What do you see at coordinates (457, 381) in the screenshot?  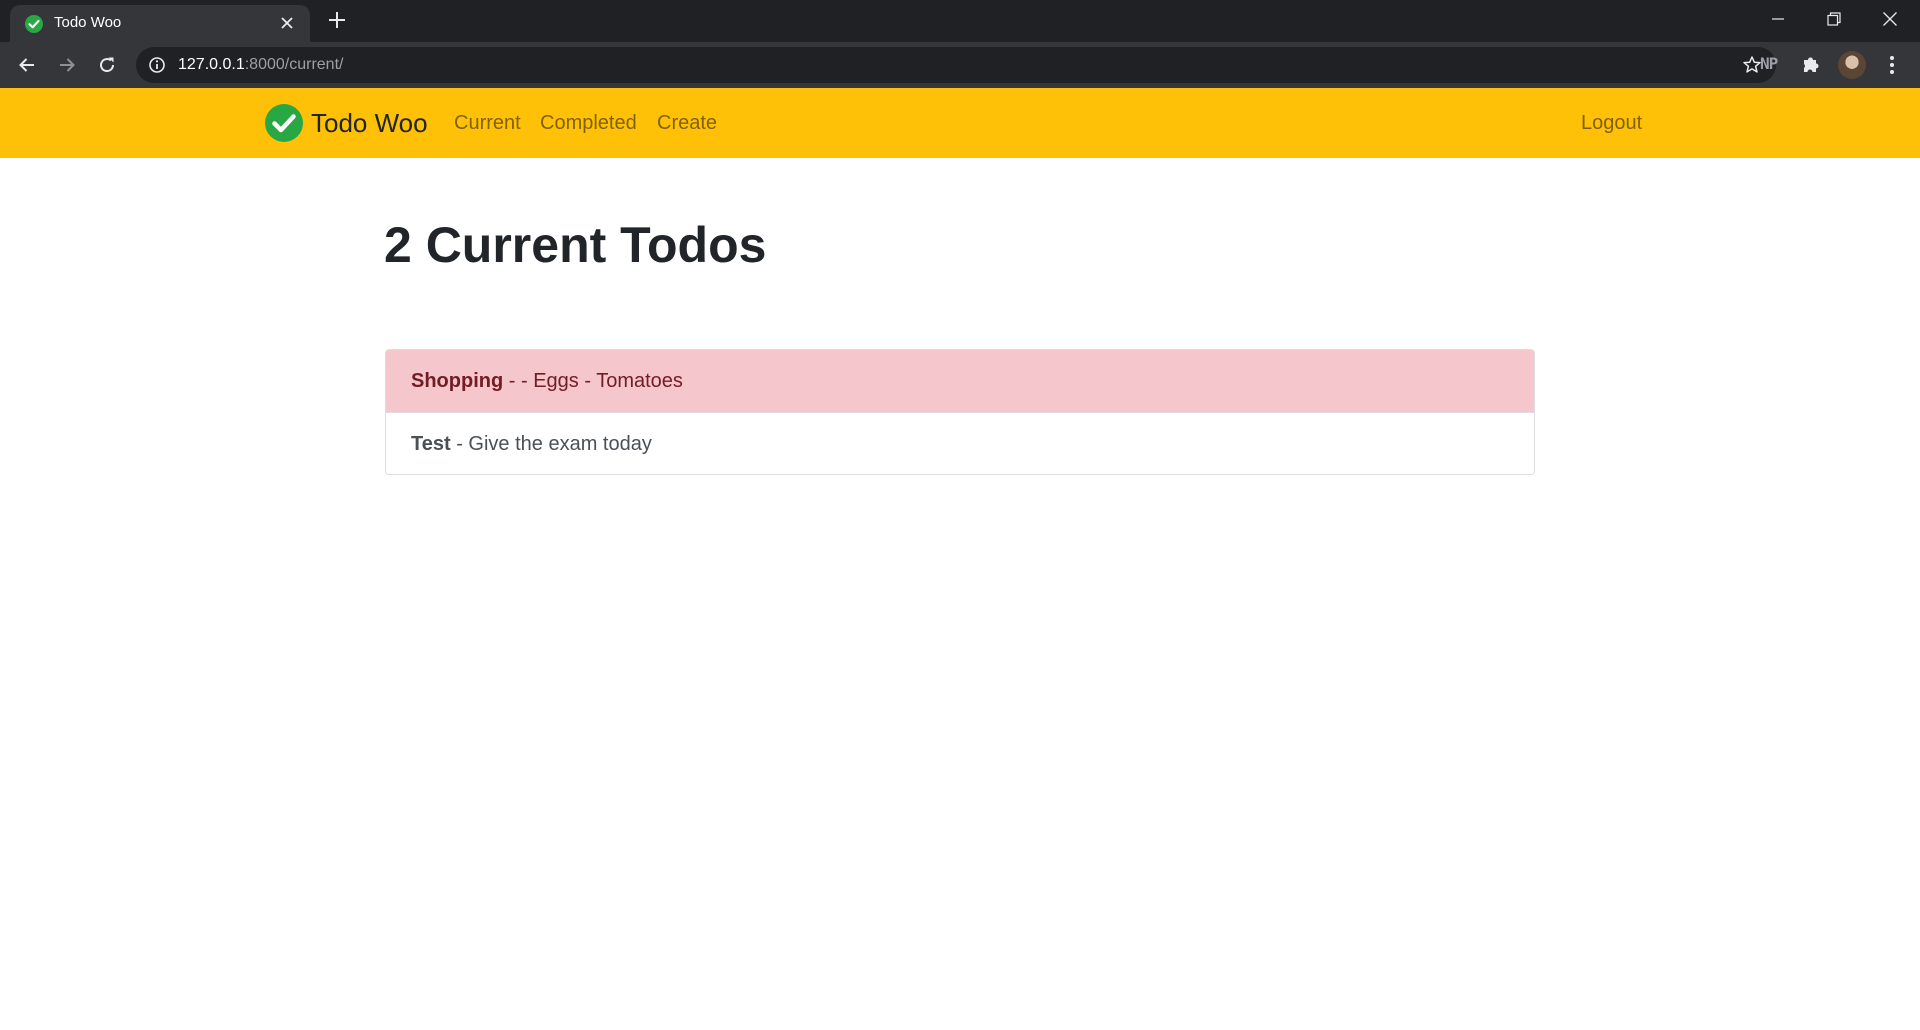 I see `todo-title: Shopping` at bounding box center [457, 381].